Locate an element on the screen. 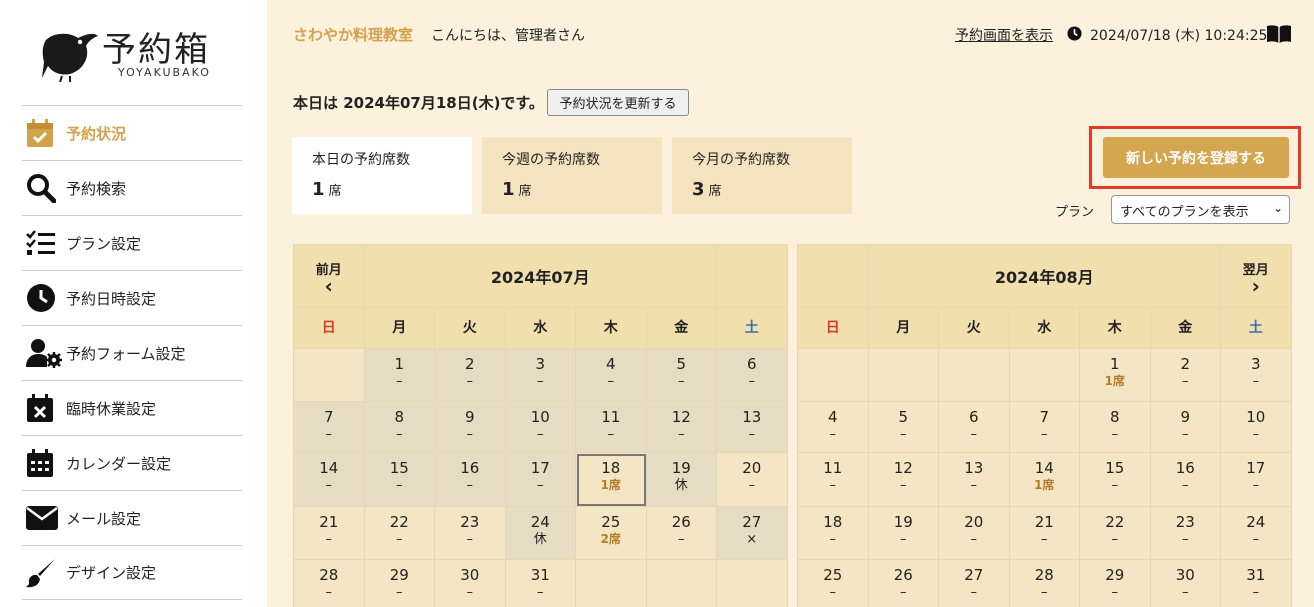 Image resolution: width=1314 pixels, height=607 pixels. calendar-day-cell: 24– is located at coordinates (1256, 533).